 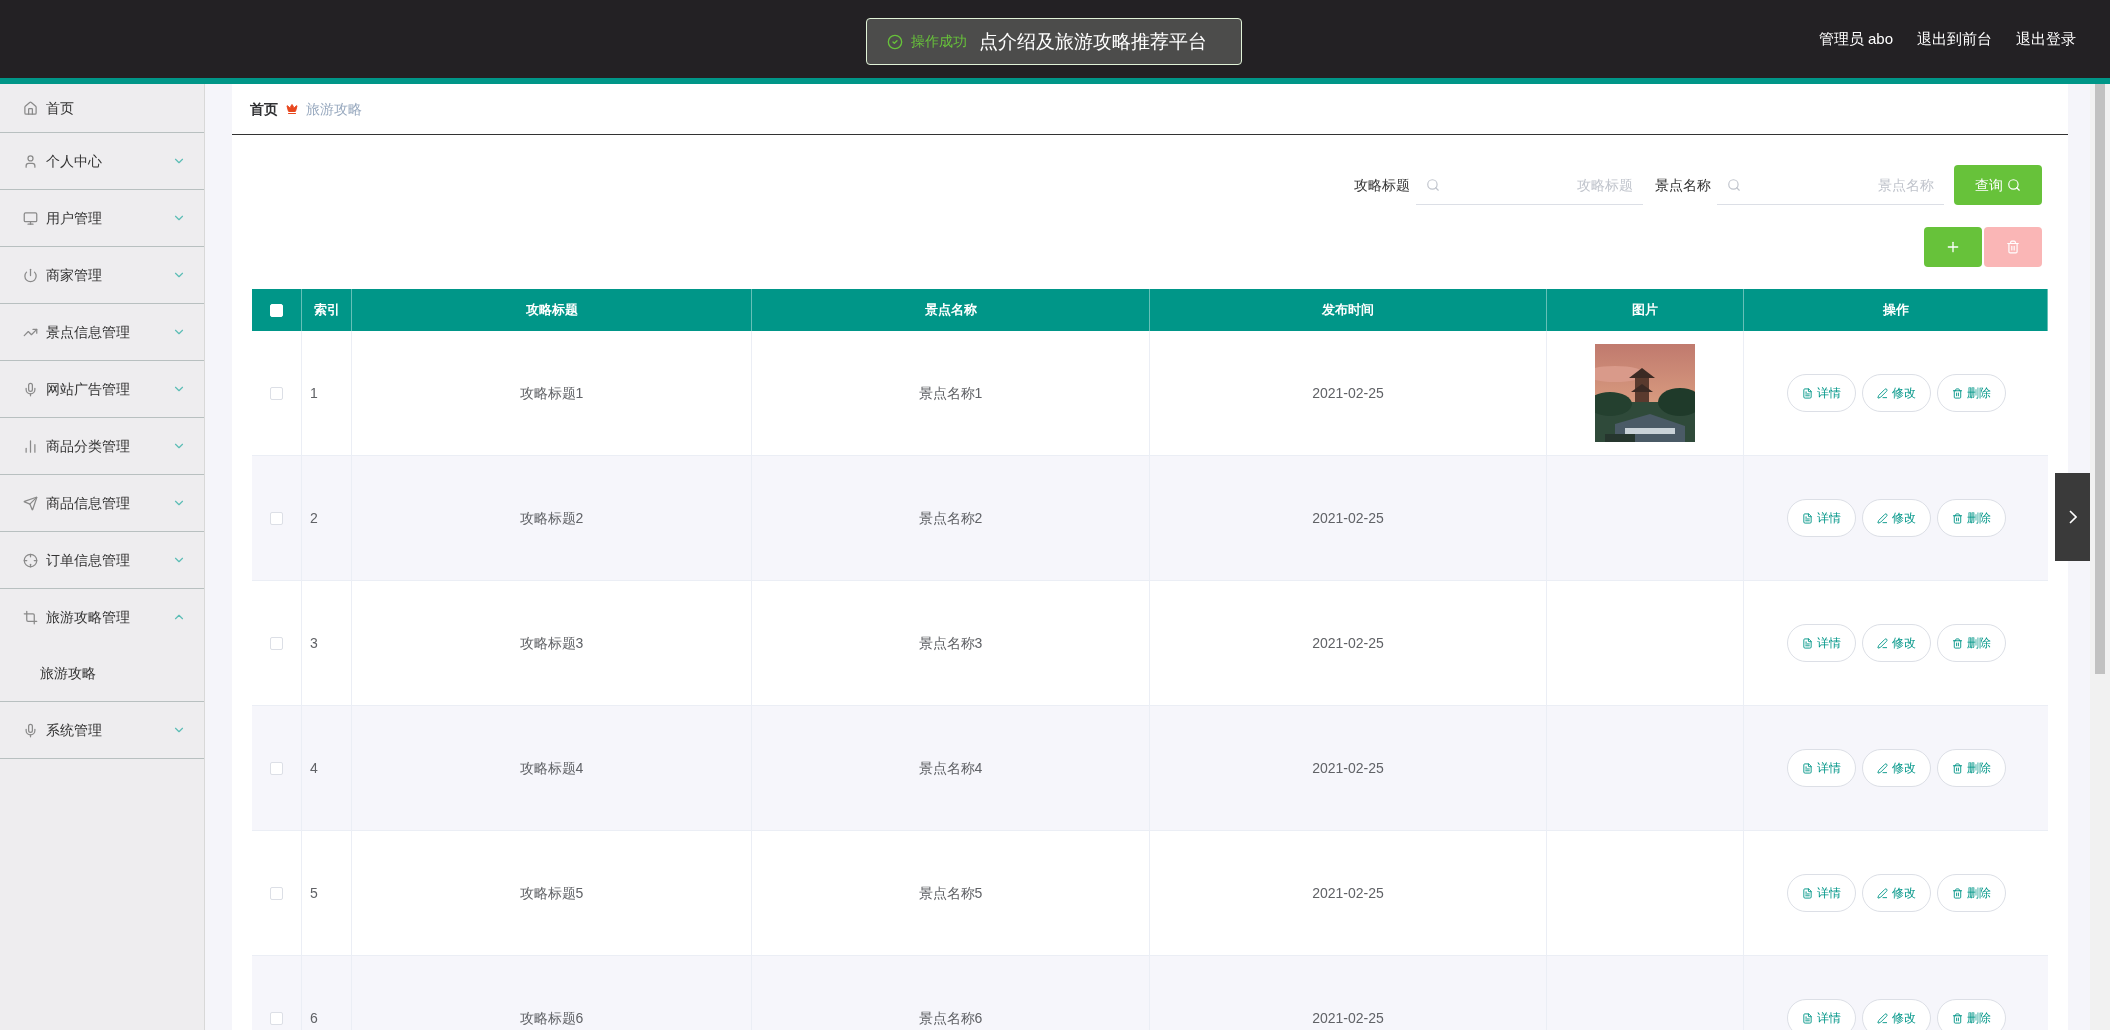 I want to click on table-cell-text: 2, so click(x=314, y=518).